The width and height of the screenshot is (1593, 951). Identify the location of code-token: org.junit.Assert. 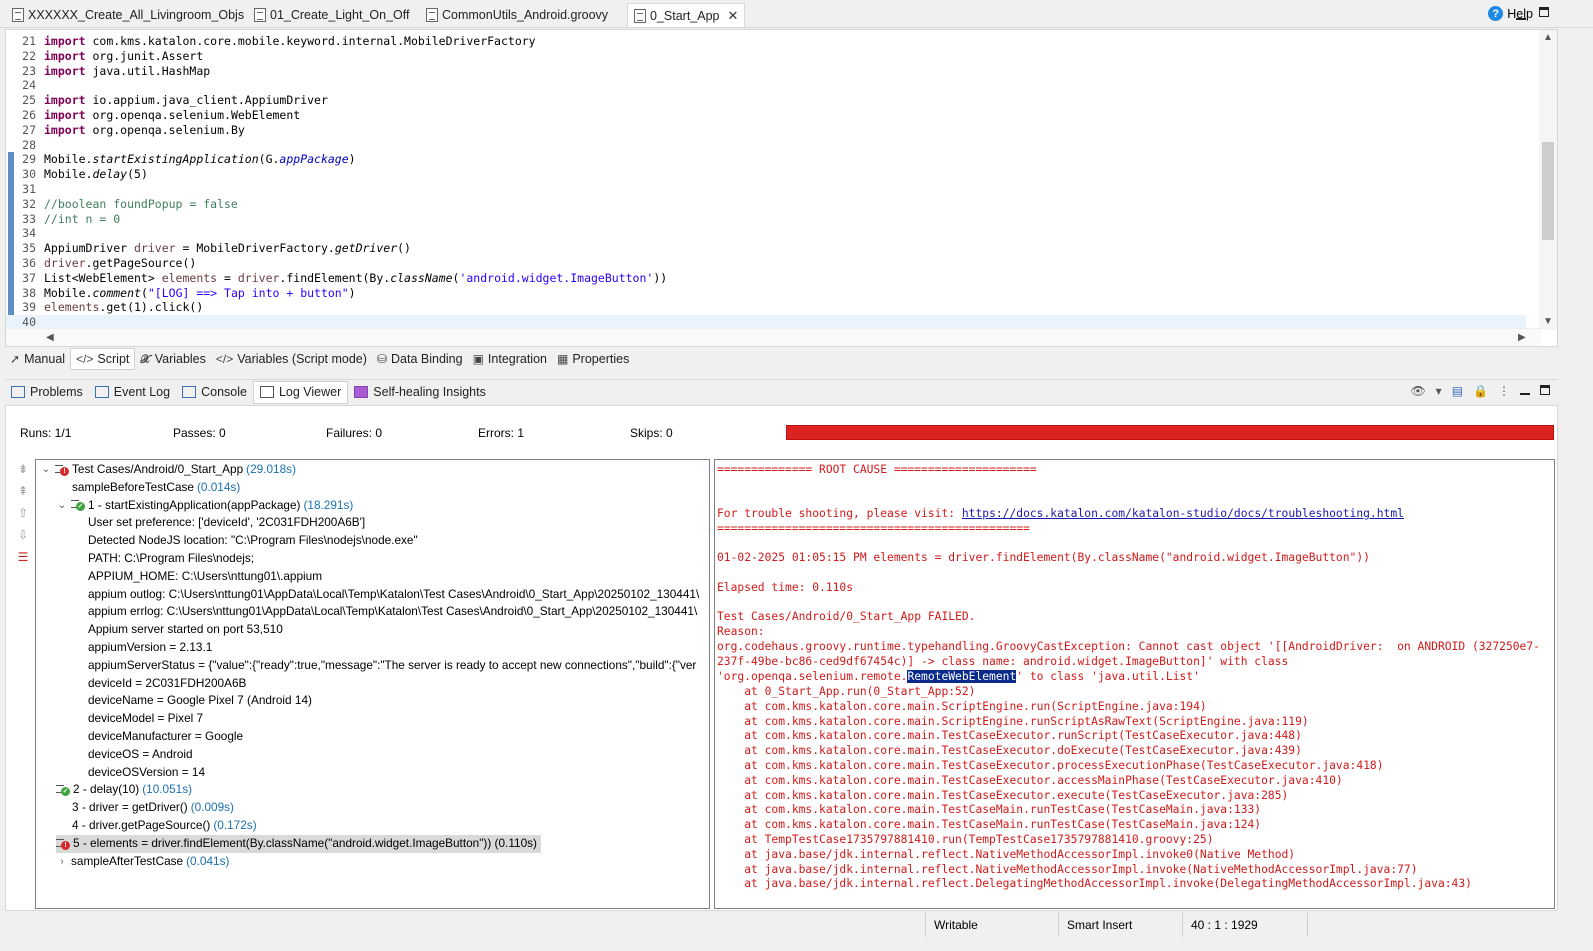
(148, 55).